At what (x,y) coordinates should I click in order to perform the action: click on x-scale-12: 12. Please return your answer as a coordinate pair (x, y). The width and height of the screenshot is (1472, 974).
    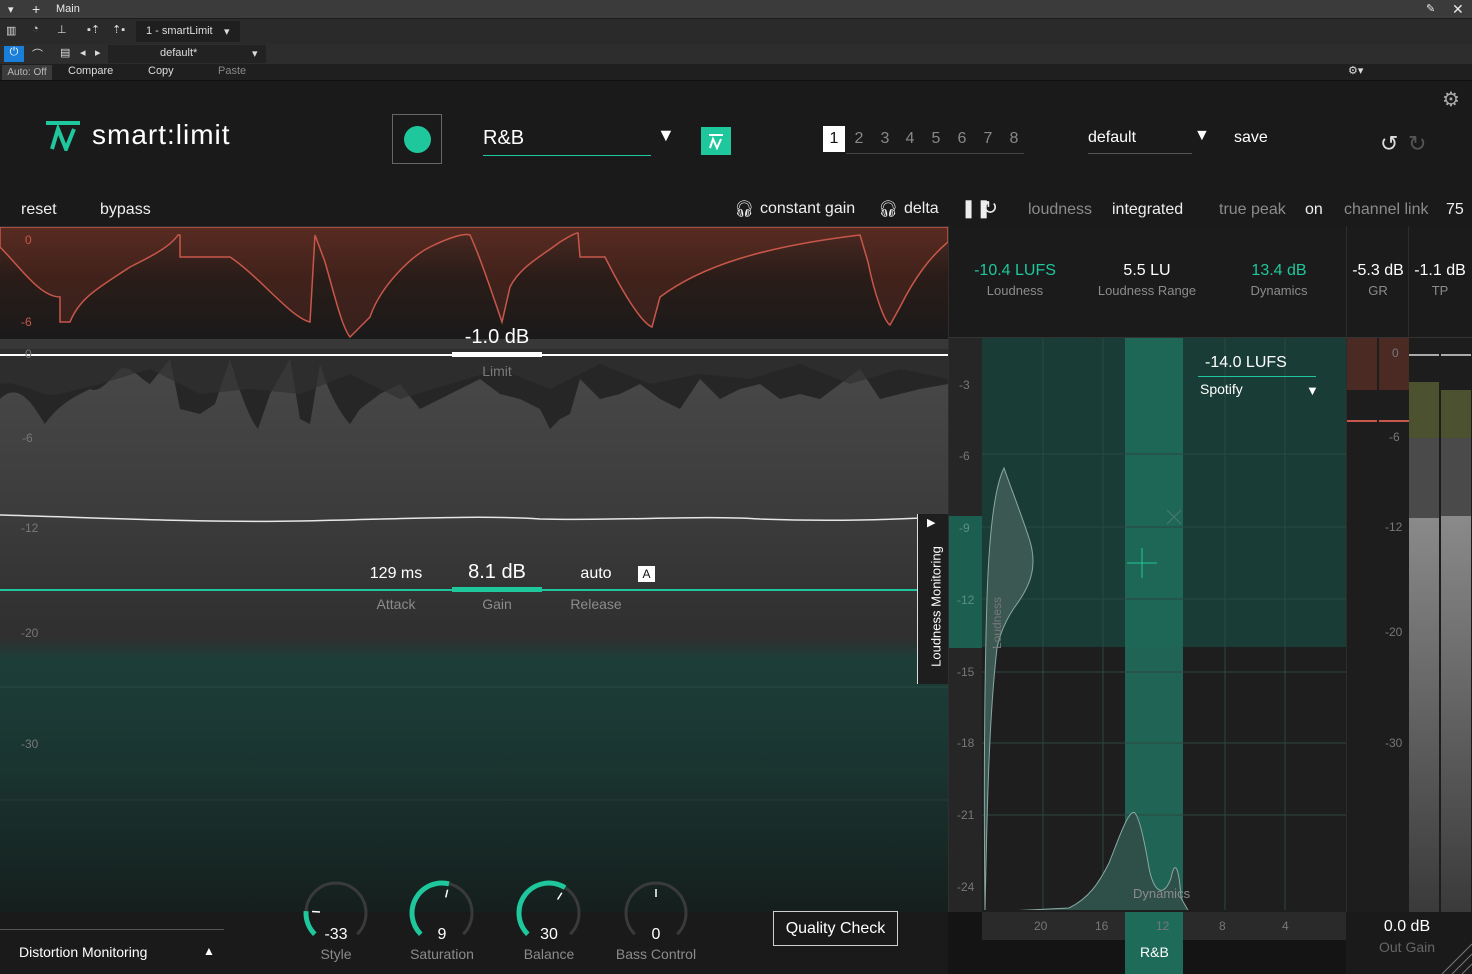
    Looking at the image, I should click on (1163, 926).